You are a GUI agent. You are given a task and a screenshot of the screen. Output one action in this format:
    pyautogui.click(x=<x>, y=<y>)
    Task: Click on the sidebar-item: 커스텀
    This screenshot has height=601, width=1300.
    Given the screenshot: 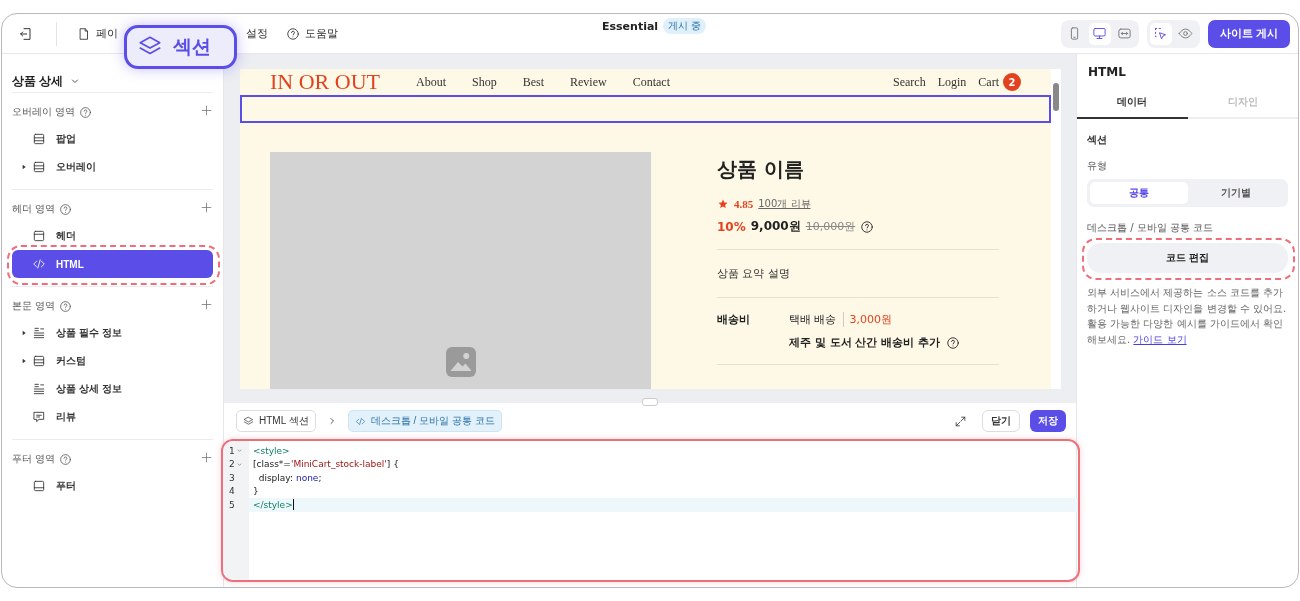 What is the action you would take?
    pyautogui.click(x=112, y=361)
    